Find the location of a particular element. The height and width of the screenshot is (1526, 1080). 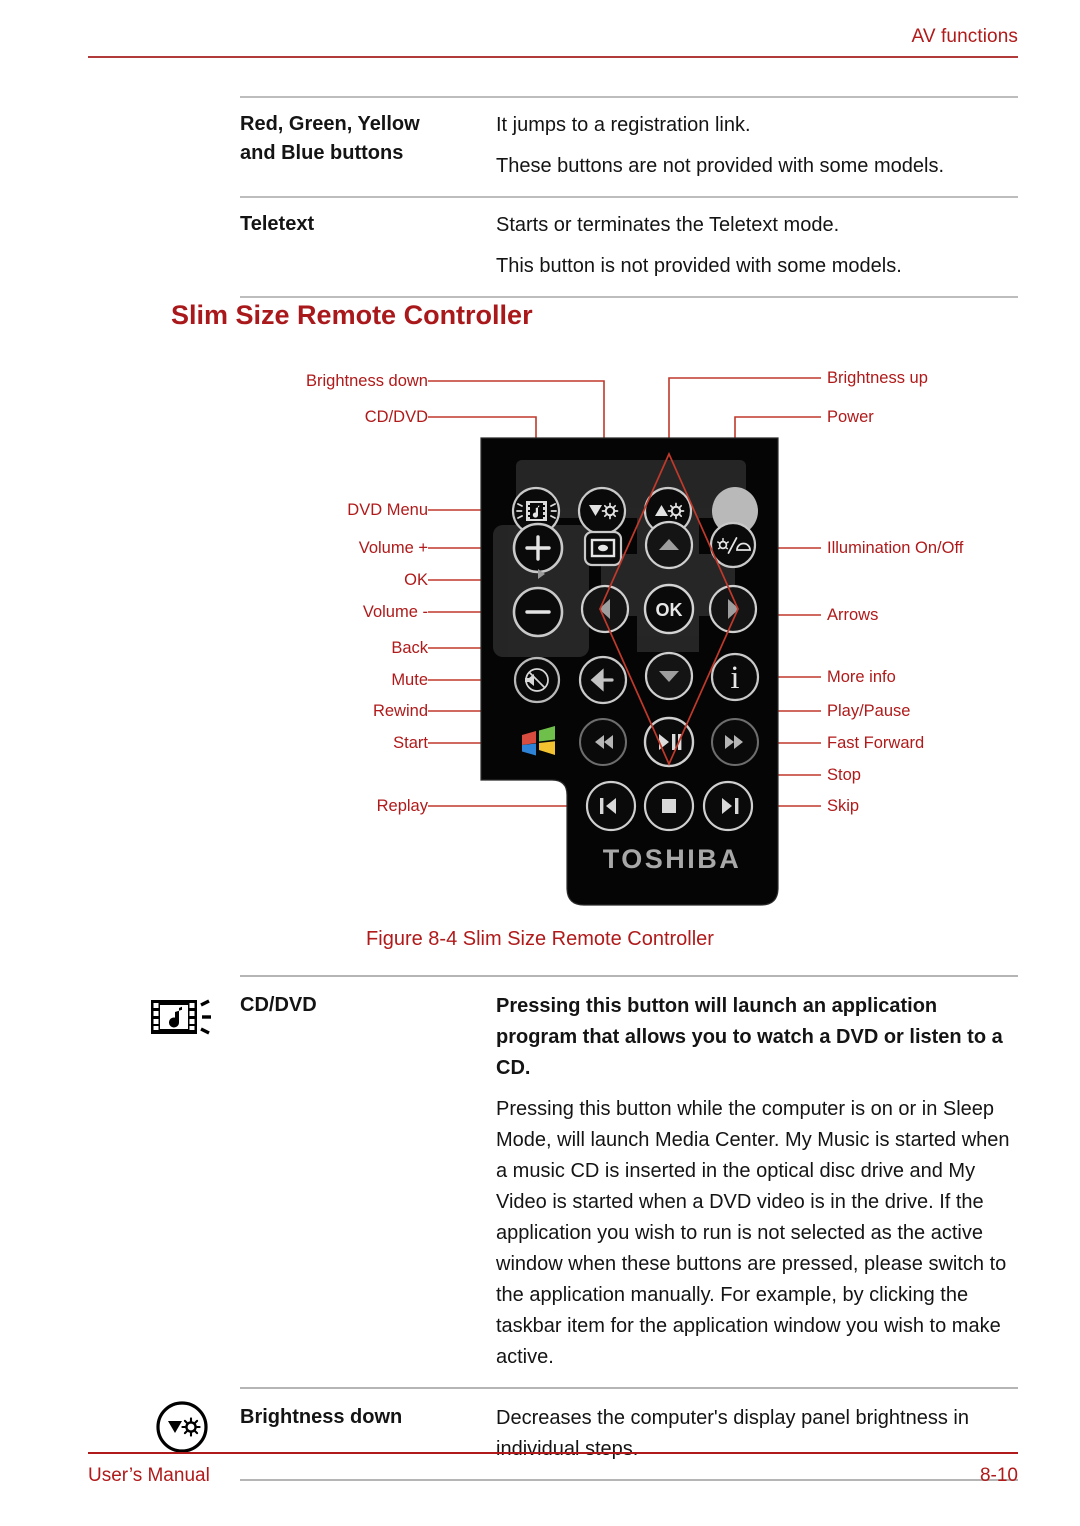

callout-label-cd-dvd: CD/DVD is located at coordinates (396, 417).